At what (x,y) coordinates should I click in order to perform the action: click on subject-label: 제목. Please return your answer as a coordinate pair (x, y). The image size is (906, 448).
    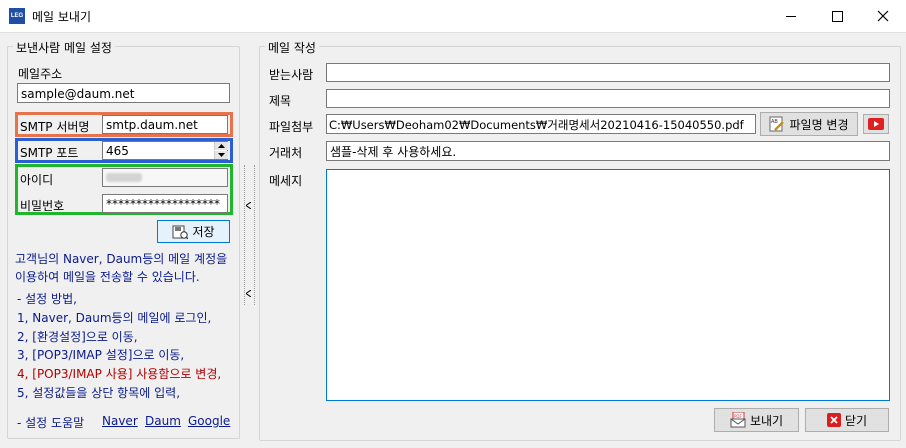
    Looking at the image, I should click on (280, 101).